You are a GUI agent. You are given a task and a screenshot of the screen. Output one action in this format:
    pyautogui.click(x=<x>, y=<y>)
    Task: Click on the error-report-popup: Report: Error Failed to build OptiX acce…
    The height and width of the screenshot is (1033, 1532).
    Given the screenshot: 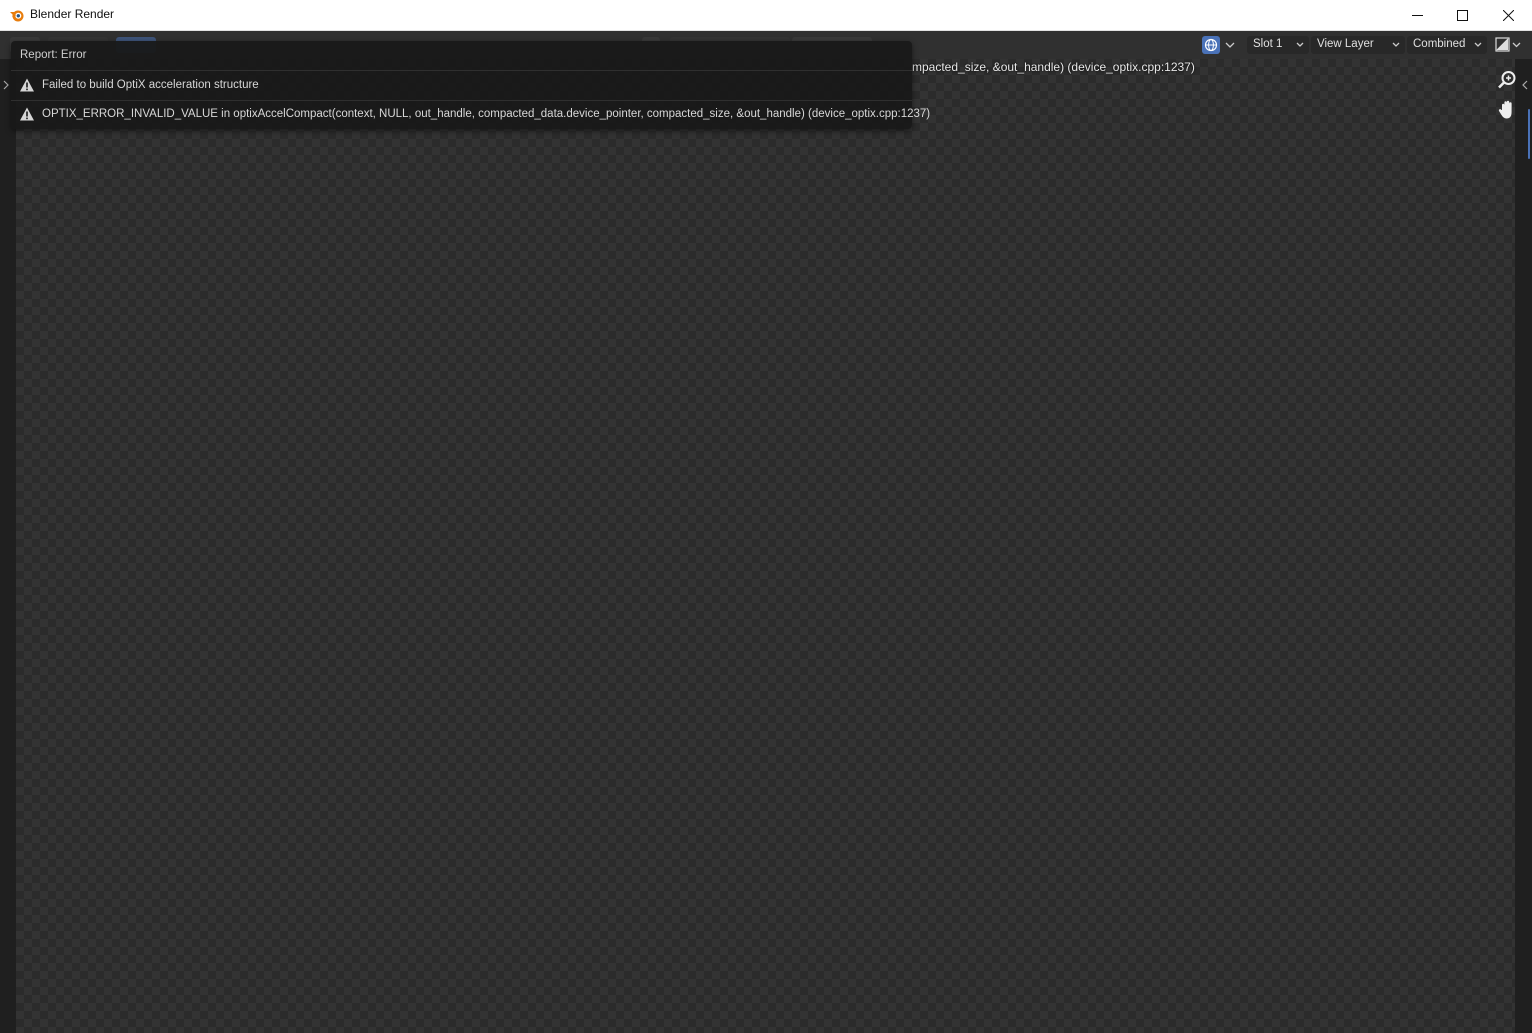 What is the action you would take?
    pyautogui.click(x=470, y=85)
    